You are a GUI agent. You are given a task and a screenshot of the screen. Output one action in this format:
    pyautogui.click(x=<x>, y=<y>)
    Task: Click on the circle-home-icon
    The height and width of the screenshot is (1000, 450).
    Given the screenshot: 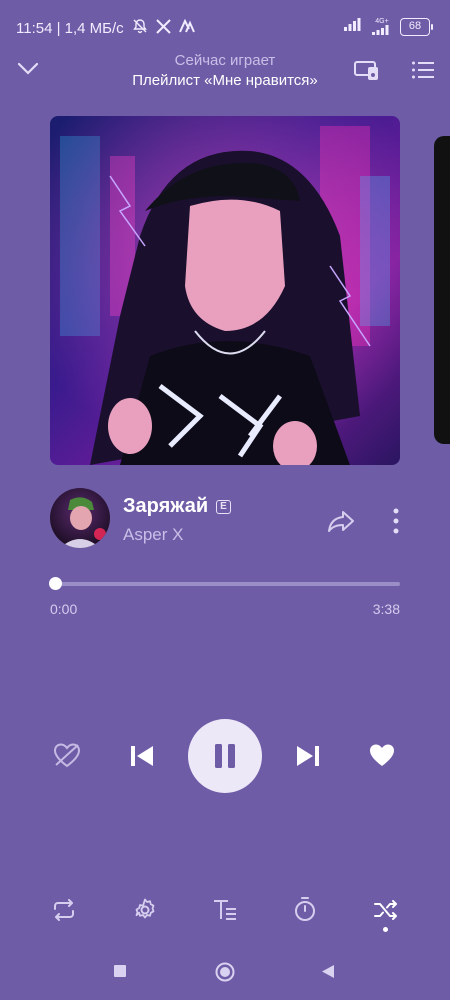 What is the action you would take?
    pyautogui.click(x=225, y=972)
    